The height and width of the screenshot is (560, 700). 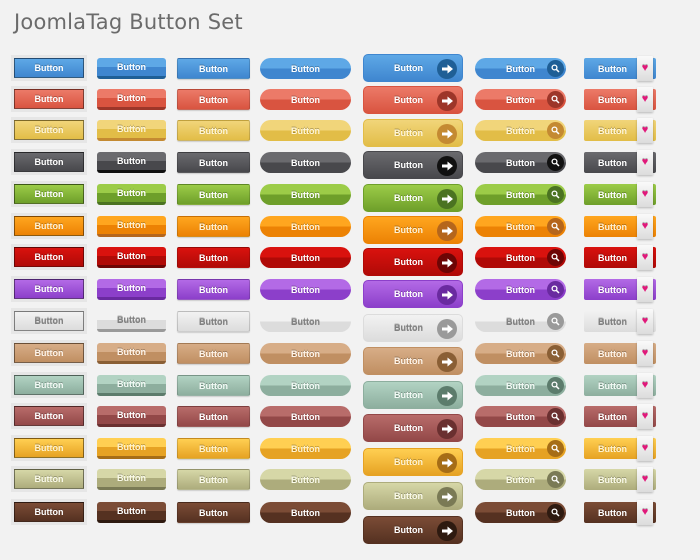 What do you see at coordinates (213, 448) in the screenshot?
I see `button-flat-gold: Button` at bounding box center [213, 448].